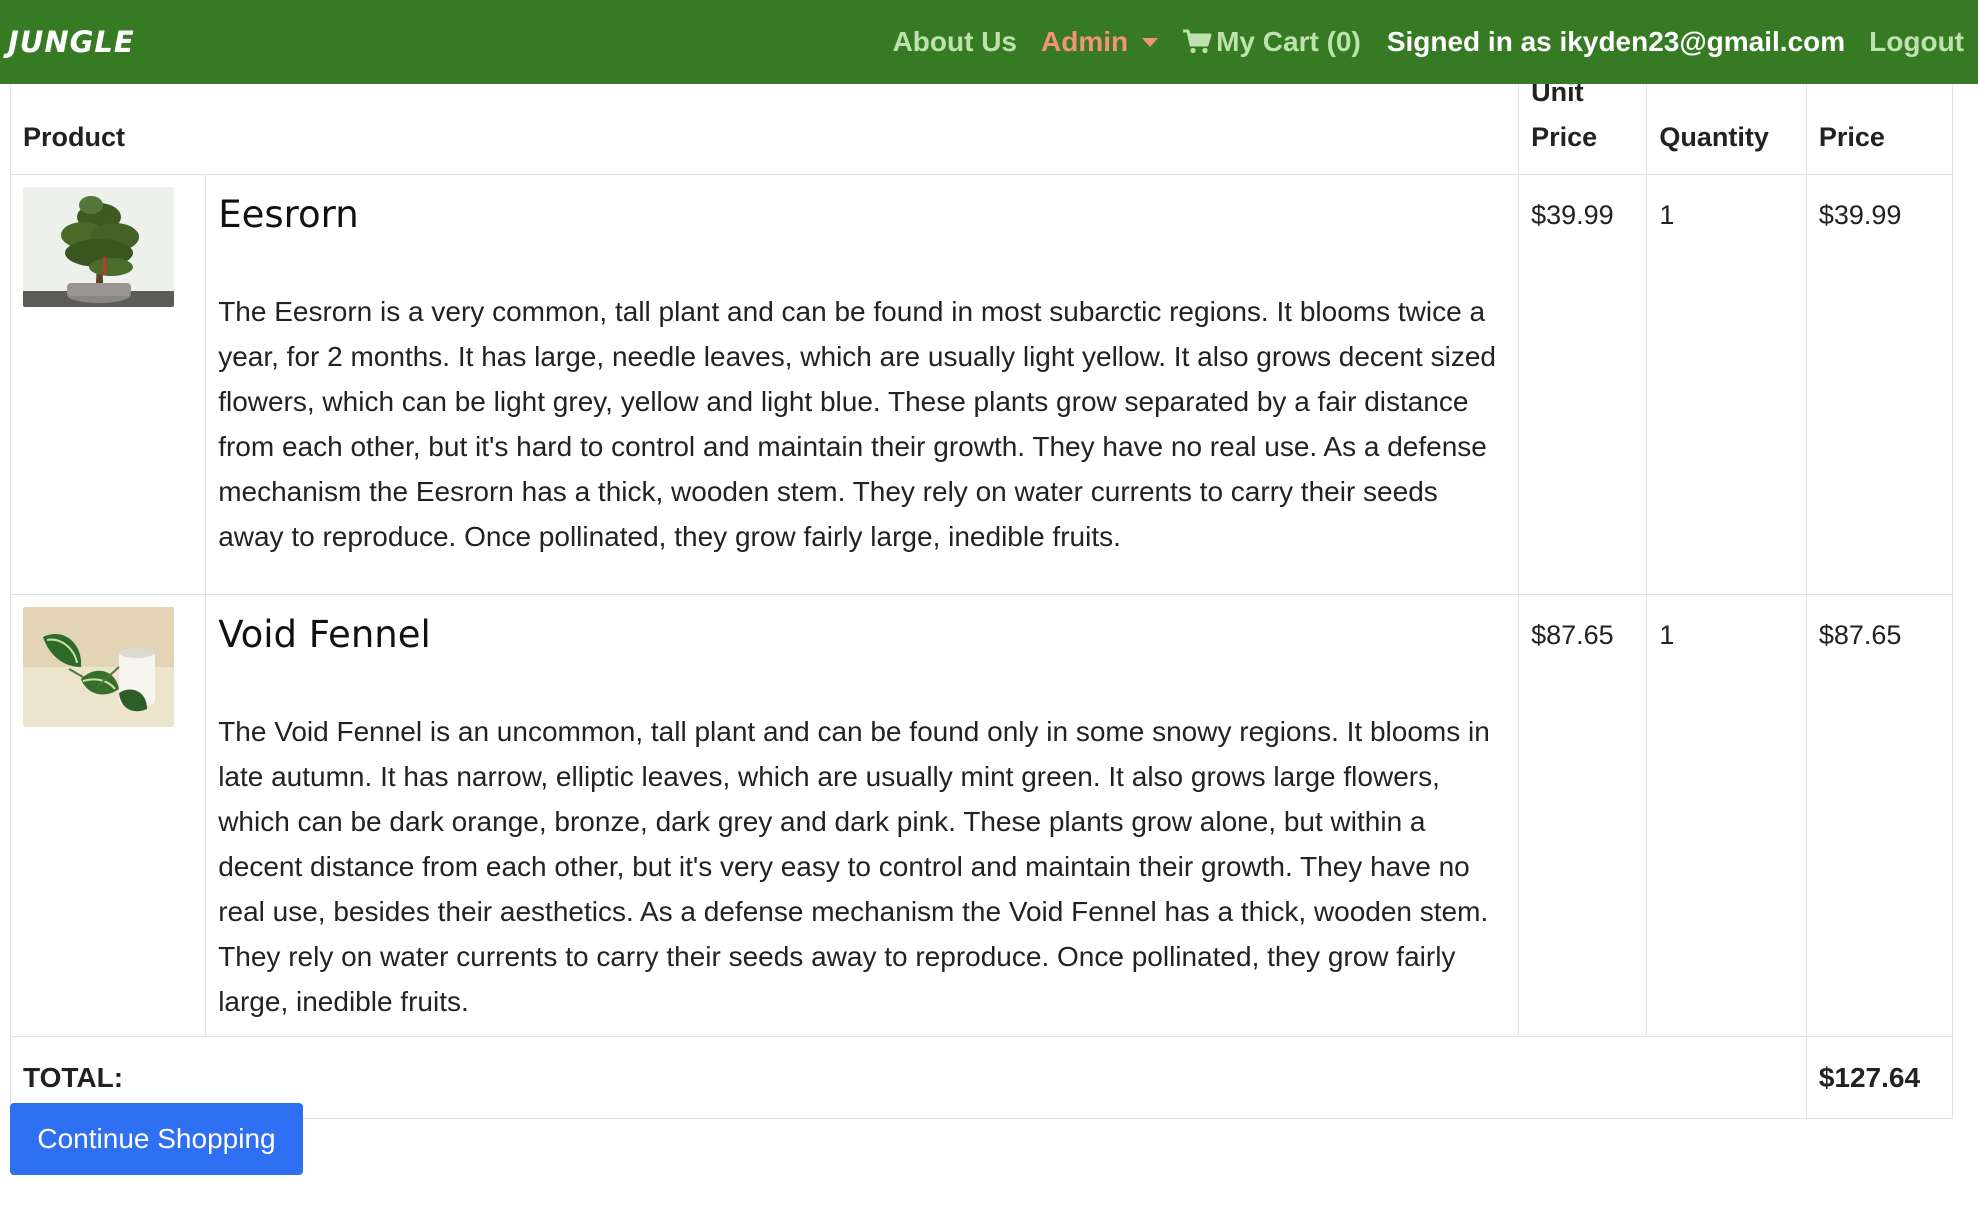 Image resolution: width=1978 pixels, height=1208 pixels. What do you see at coordinates (71, 42) in the screenshot?
I see `brand-logo: JUNGLE` at bounding box center [71, 42].